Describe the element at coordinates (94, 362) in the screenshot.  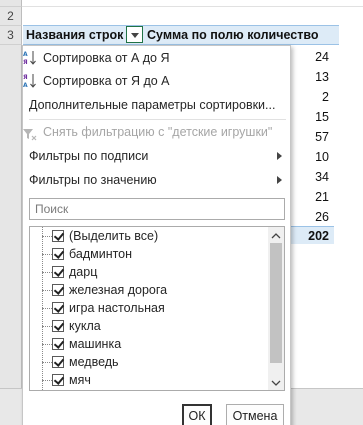
I see `list-item-label: медведь` at that location.